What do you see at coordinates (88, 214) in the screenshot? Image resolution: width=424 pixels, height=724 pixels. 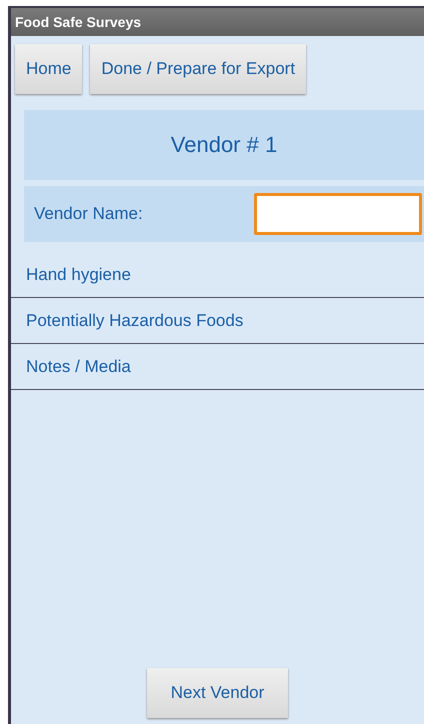 I see `vendor-name-label: Vendor Name:` at bounding box center [88, 214].